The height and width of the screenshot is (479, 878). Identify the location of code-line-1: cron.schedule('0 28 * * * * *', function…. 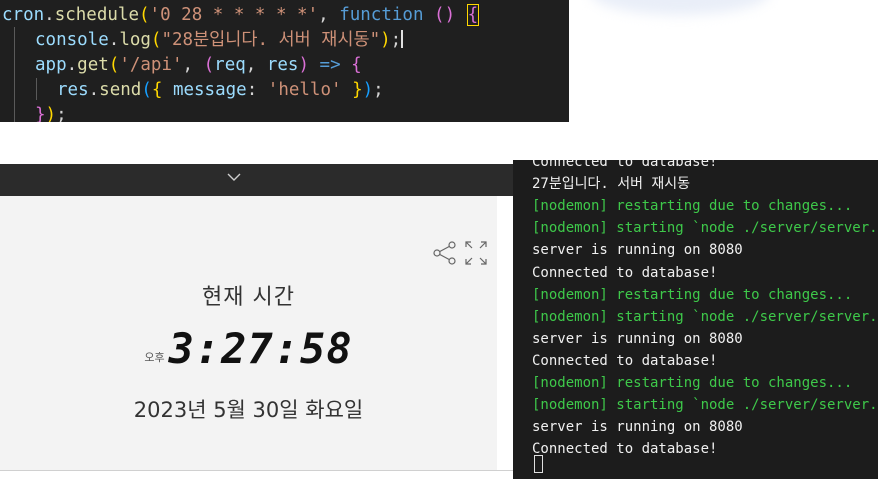
(241, 15).